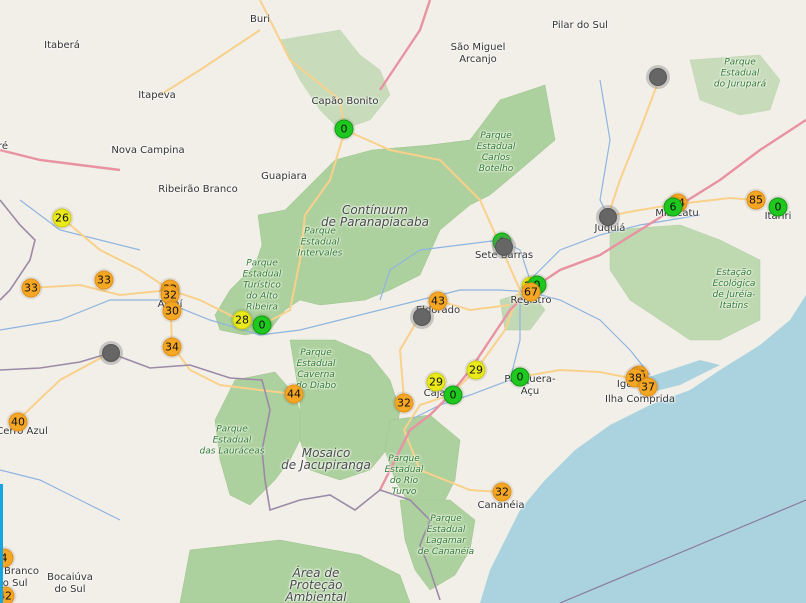 This screenshot has width=806, height=603. What do you see at coordinates (326, 459) in the screenshot?
I see `region-label: Mosaico de Jacupiranga` at bounding box center [326, 459].